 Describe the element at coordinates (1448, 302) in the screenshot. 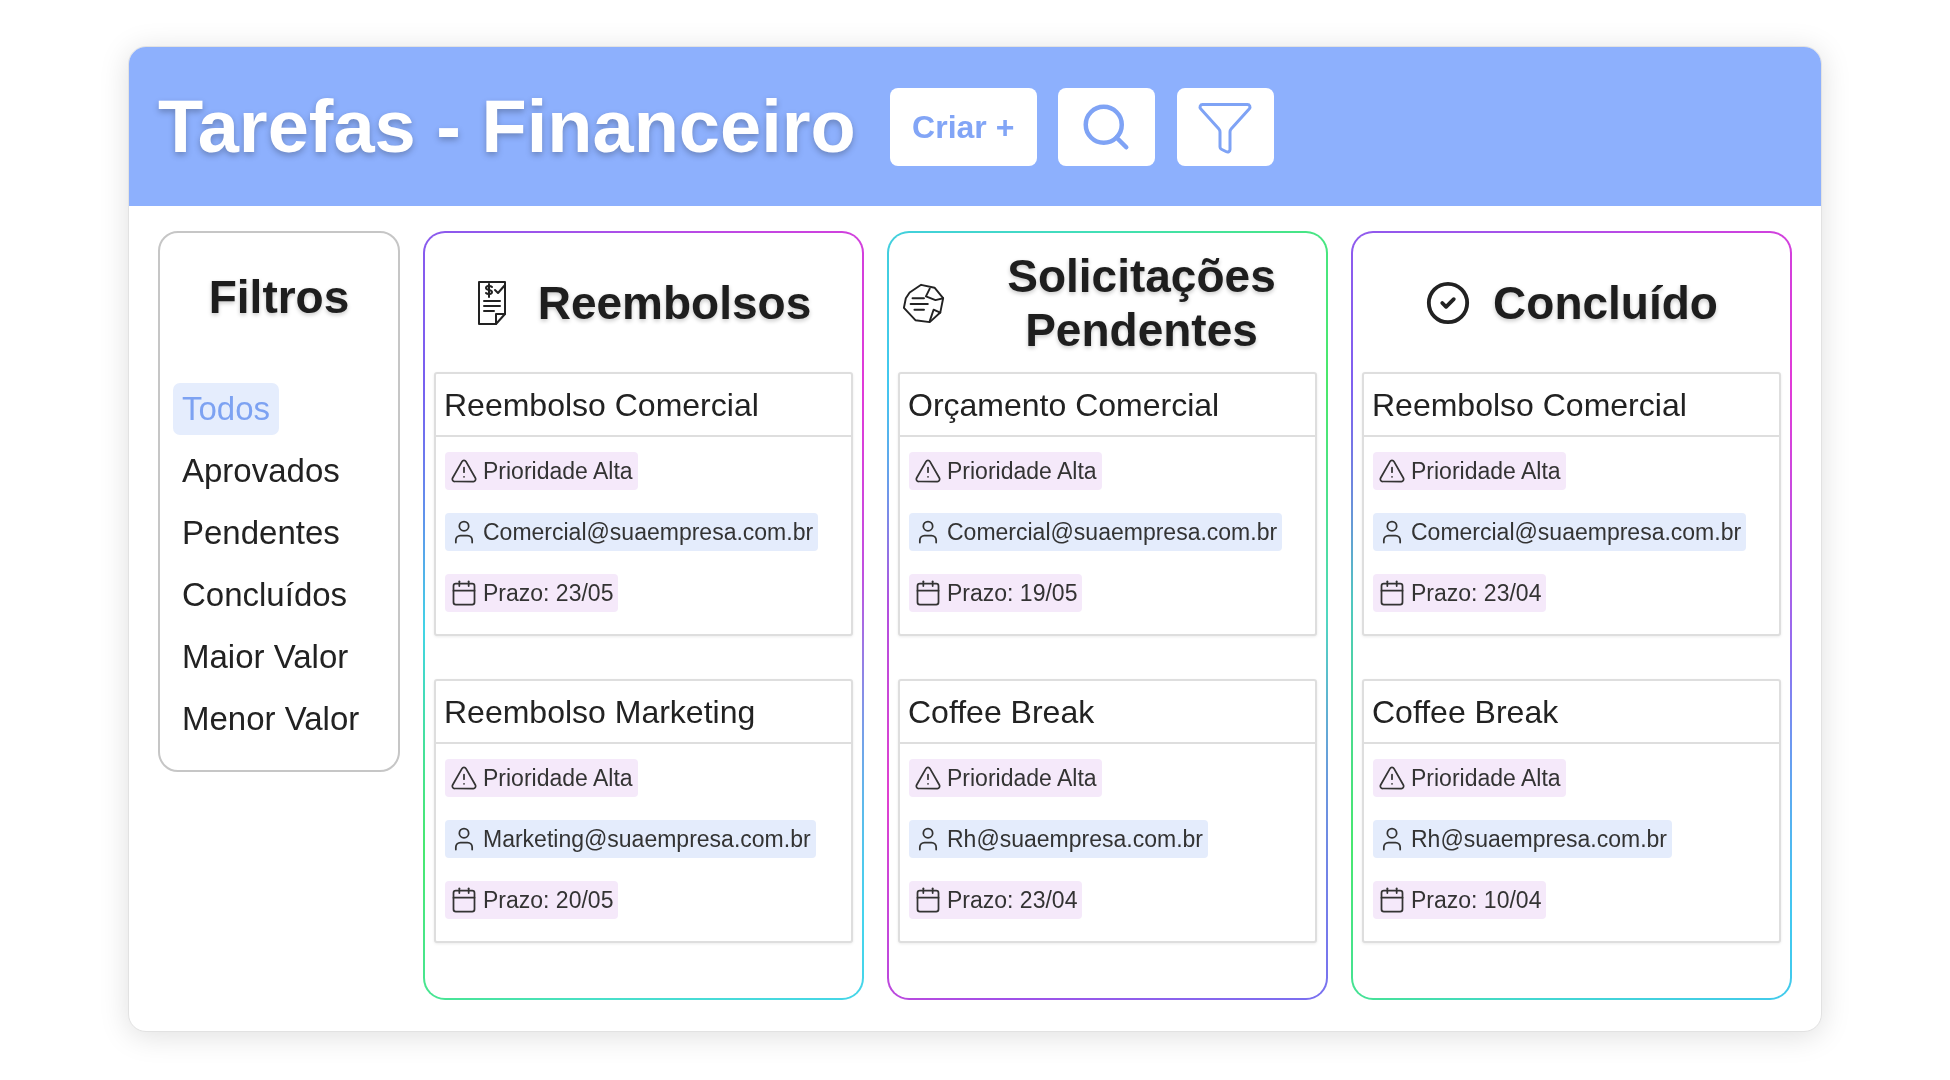

I see `check-circle-icon` at that location.